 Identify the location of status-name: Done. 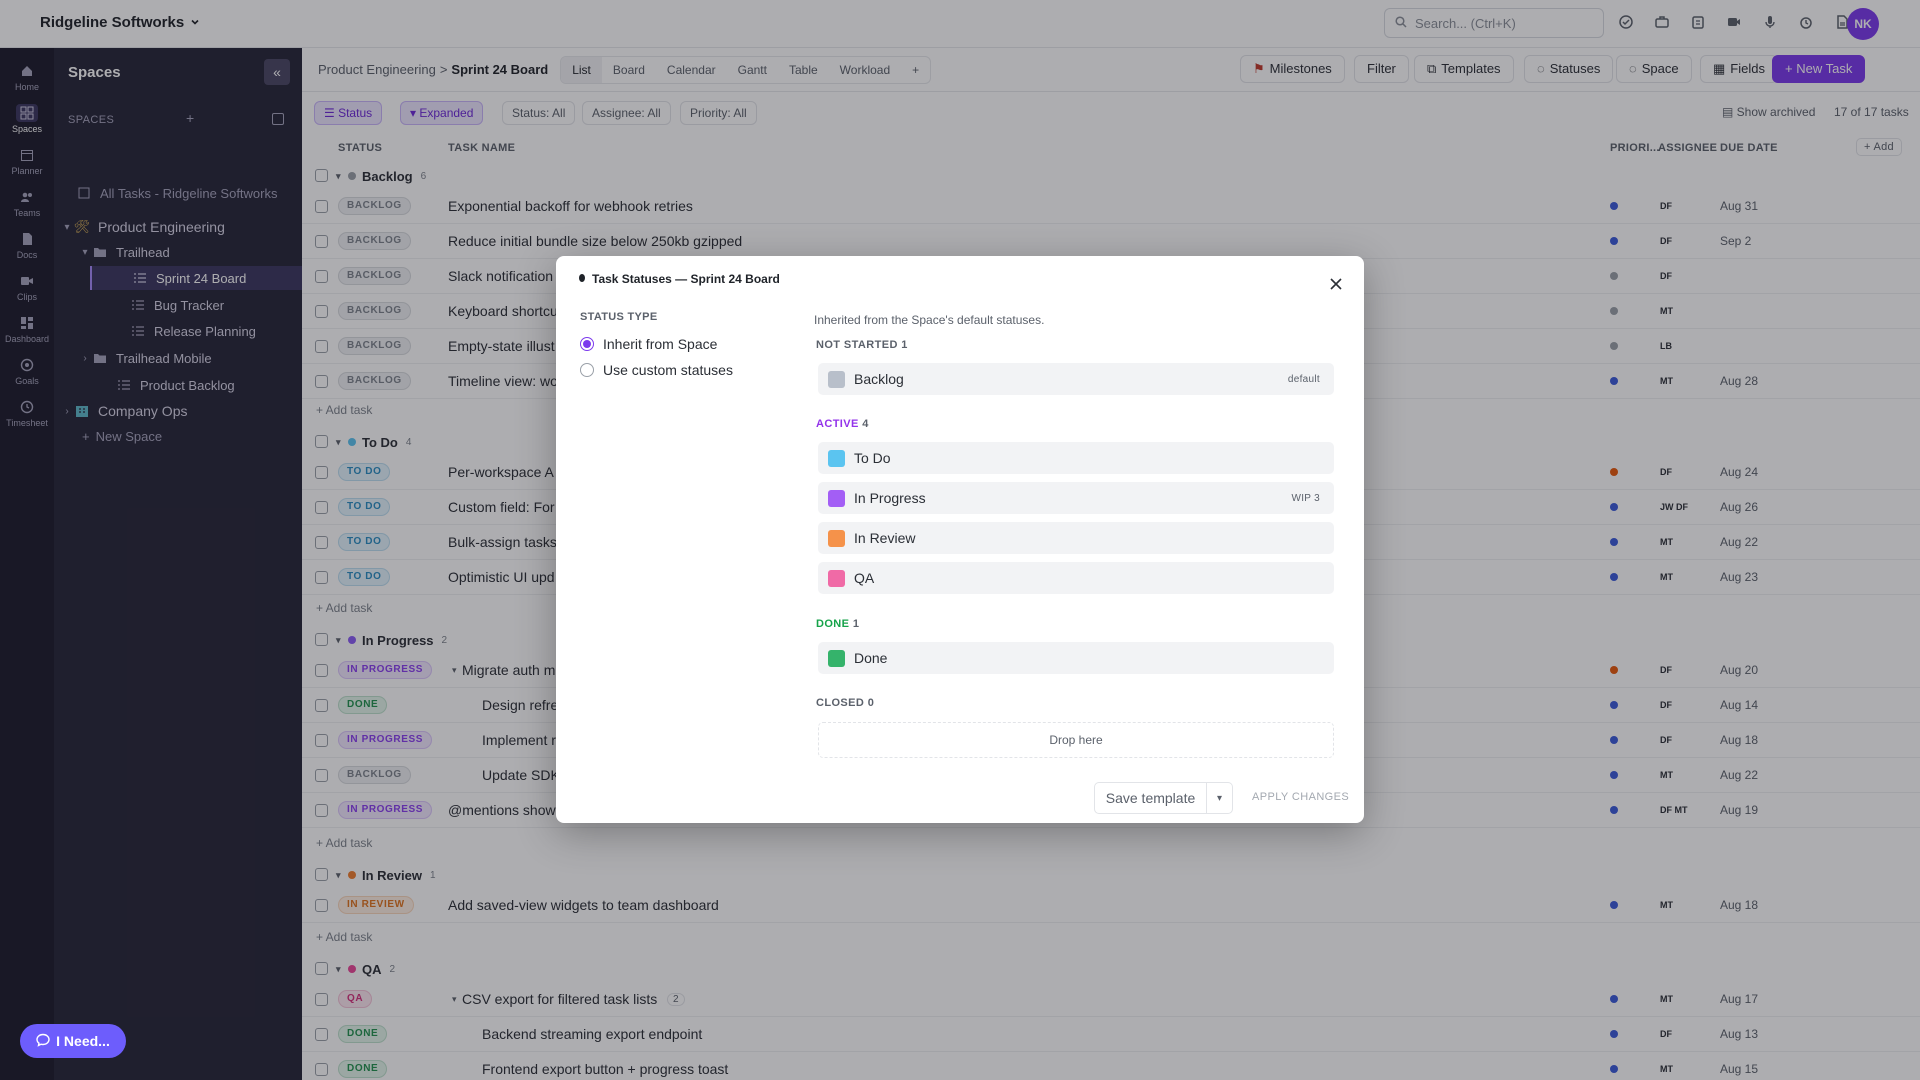
(871, 658).